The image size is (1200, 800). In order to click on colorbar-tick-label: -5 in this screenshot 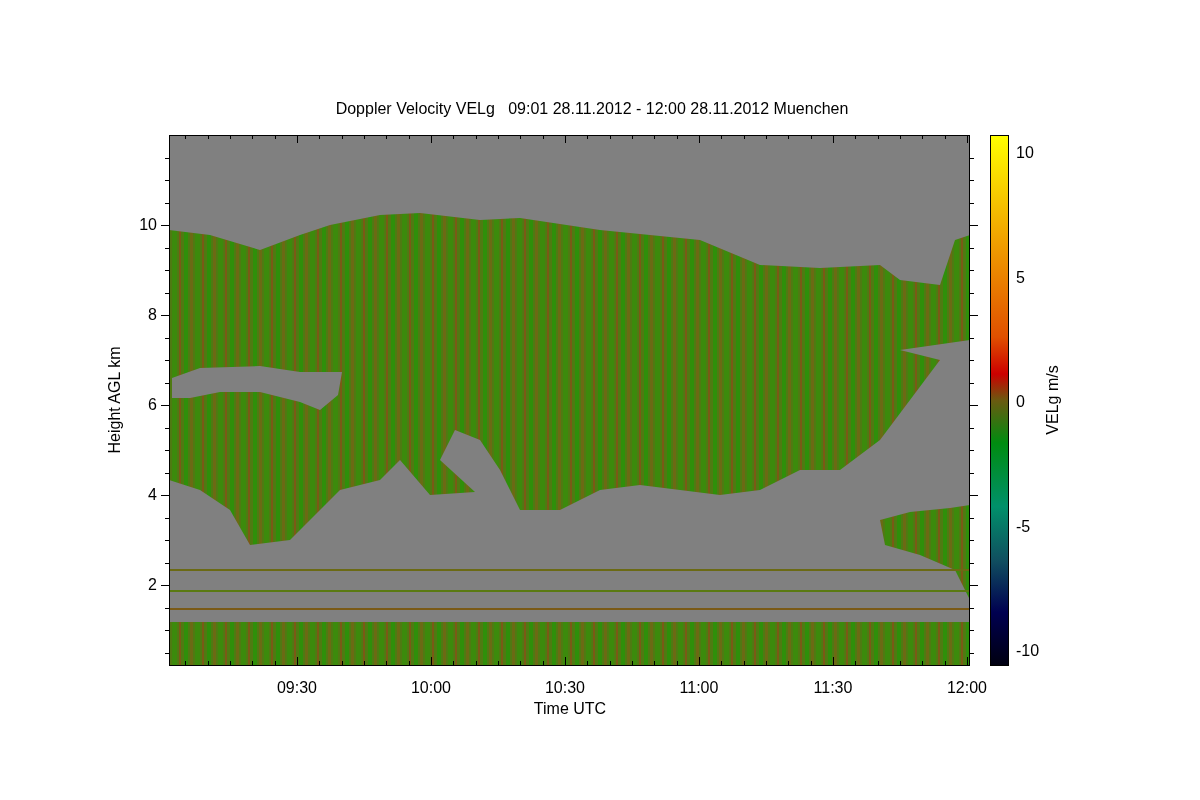, I will do `click(1023, 526)`.